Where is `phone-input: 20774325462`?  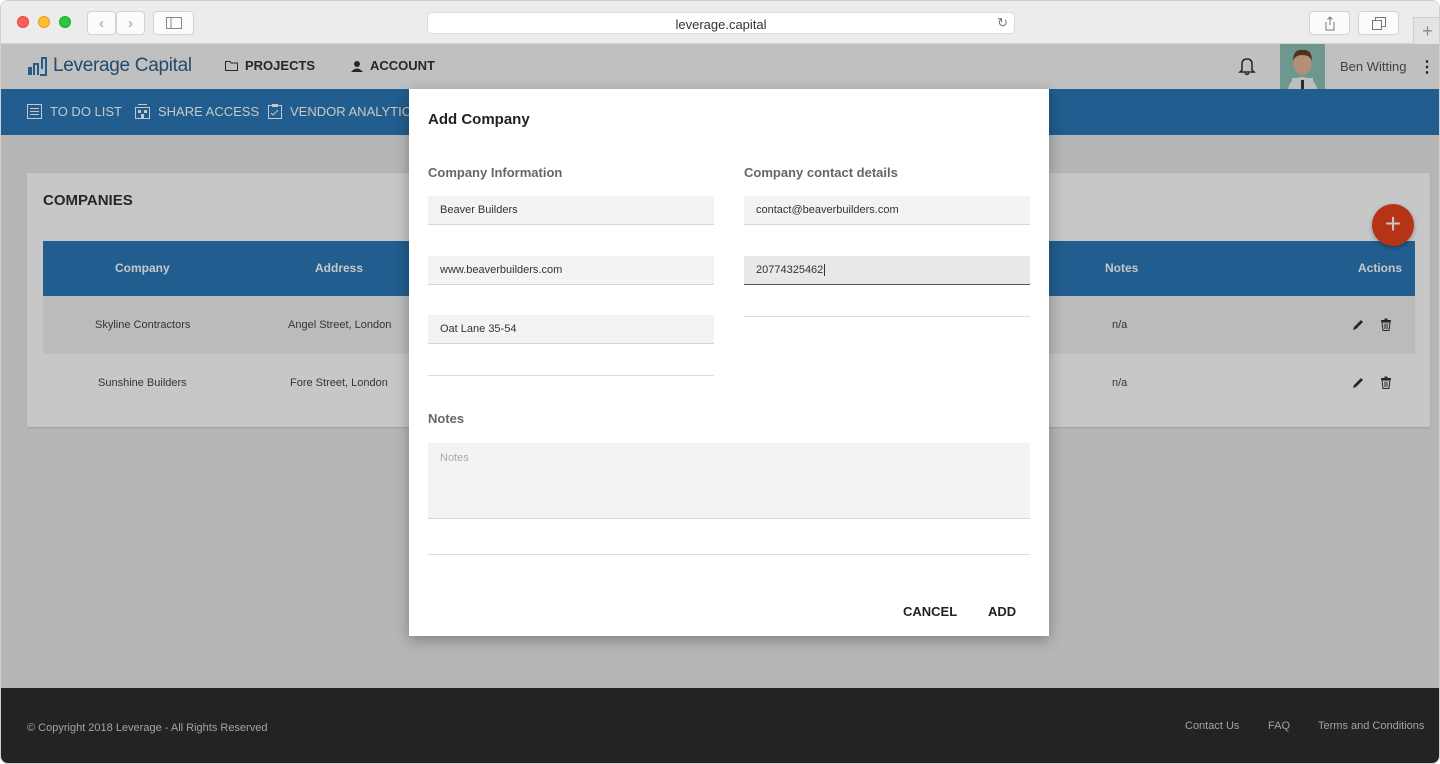 phone-input: 20774325462 is located at coordinates (887, 270).